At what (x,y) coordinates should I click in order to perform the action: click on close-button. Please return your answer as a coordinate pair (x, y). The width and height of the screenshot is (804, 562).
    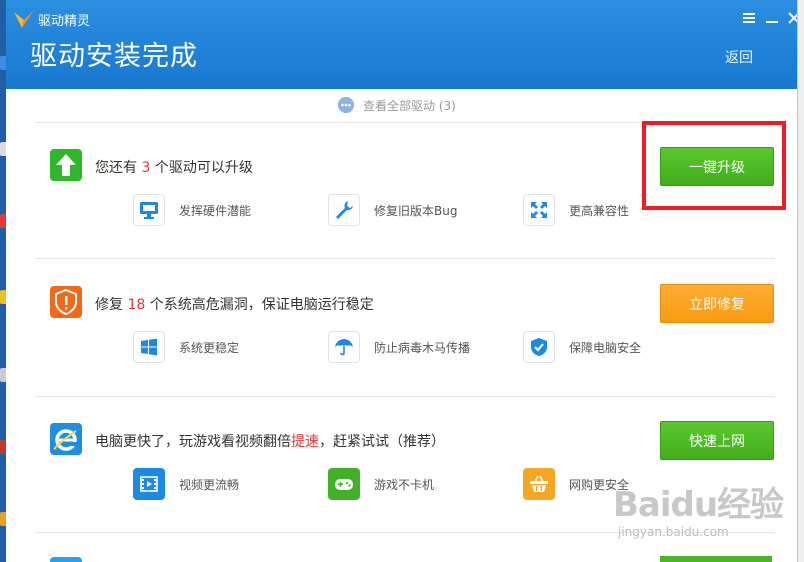
    Looking at the image, I should click on (791, 18).